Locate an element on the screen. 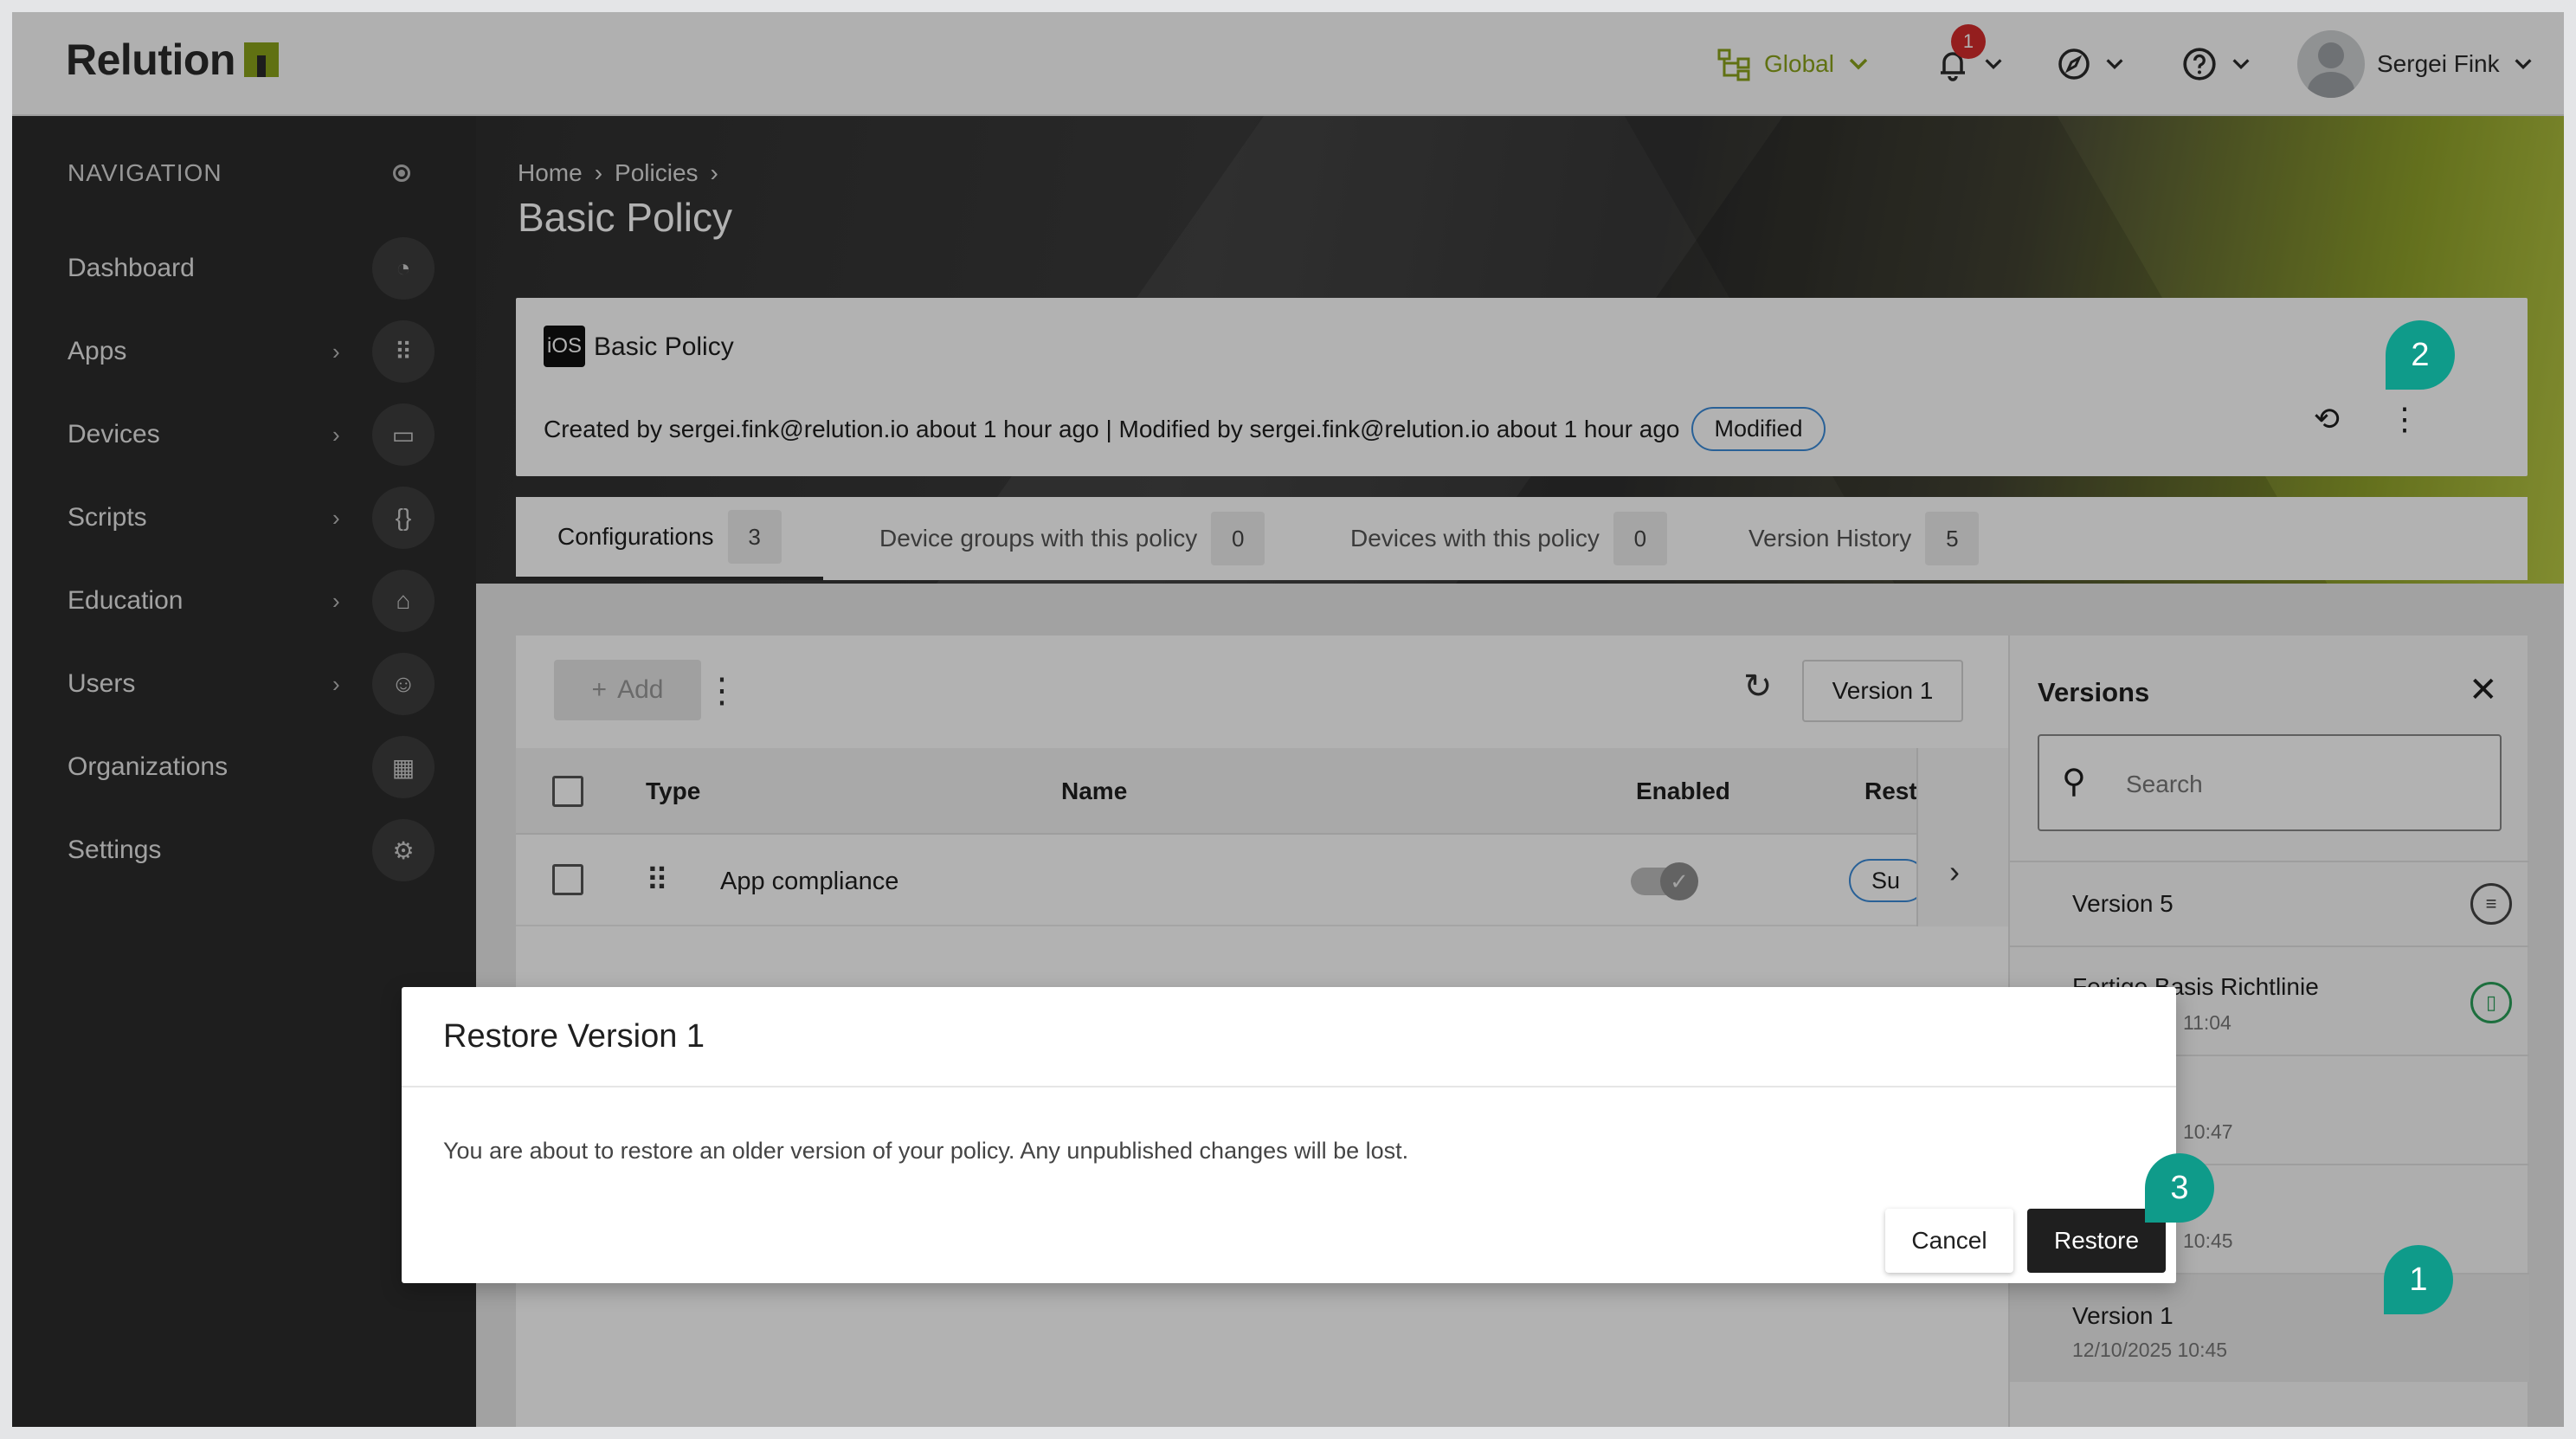 The image size is (2576, 1439). step-marker-2: 2 is located at coordinates (2420, 355).